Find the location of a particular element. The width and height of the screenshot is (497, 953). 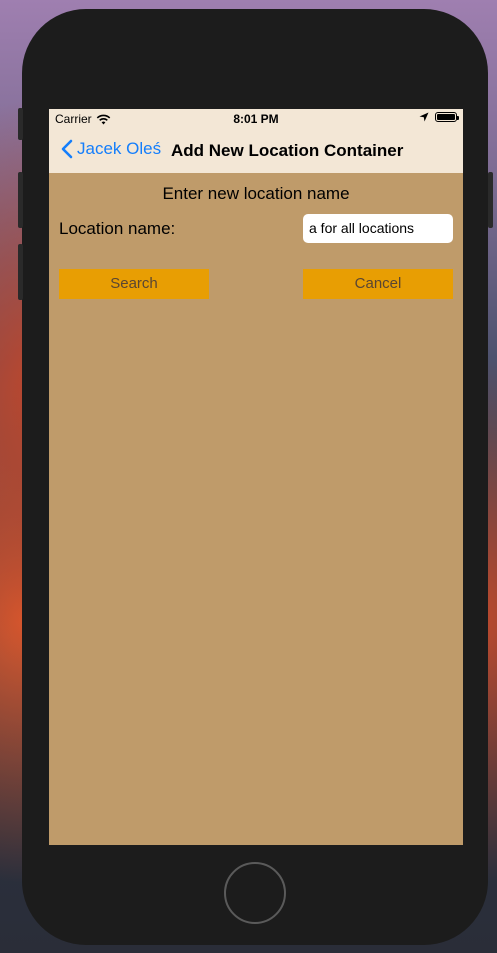

mute-switch is located at coordinates (20, 124).